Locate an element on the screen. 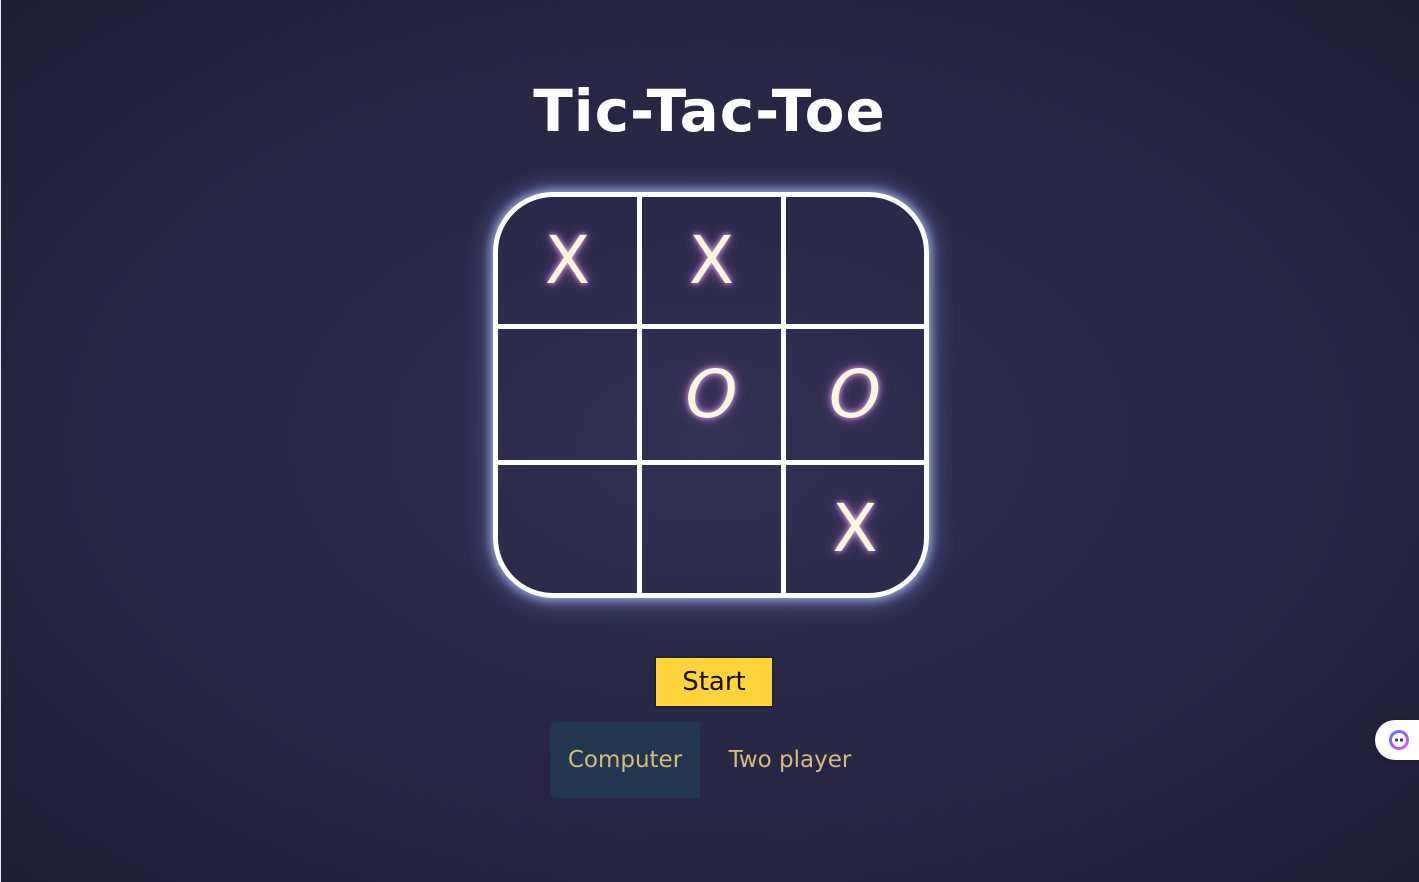 Image resolution: width=1419 pixels, height=882 pixels. cell-mark-9: X is located at coordinates (855, 528).